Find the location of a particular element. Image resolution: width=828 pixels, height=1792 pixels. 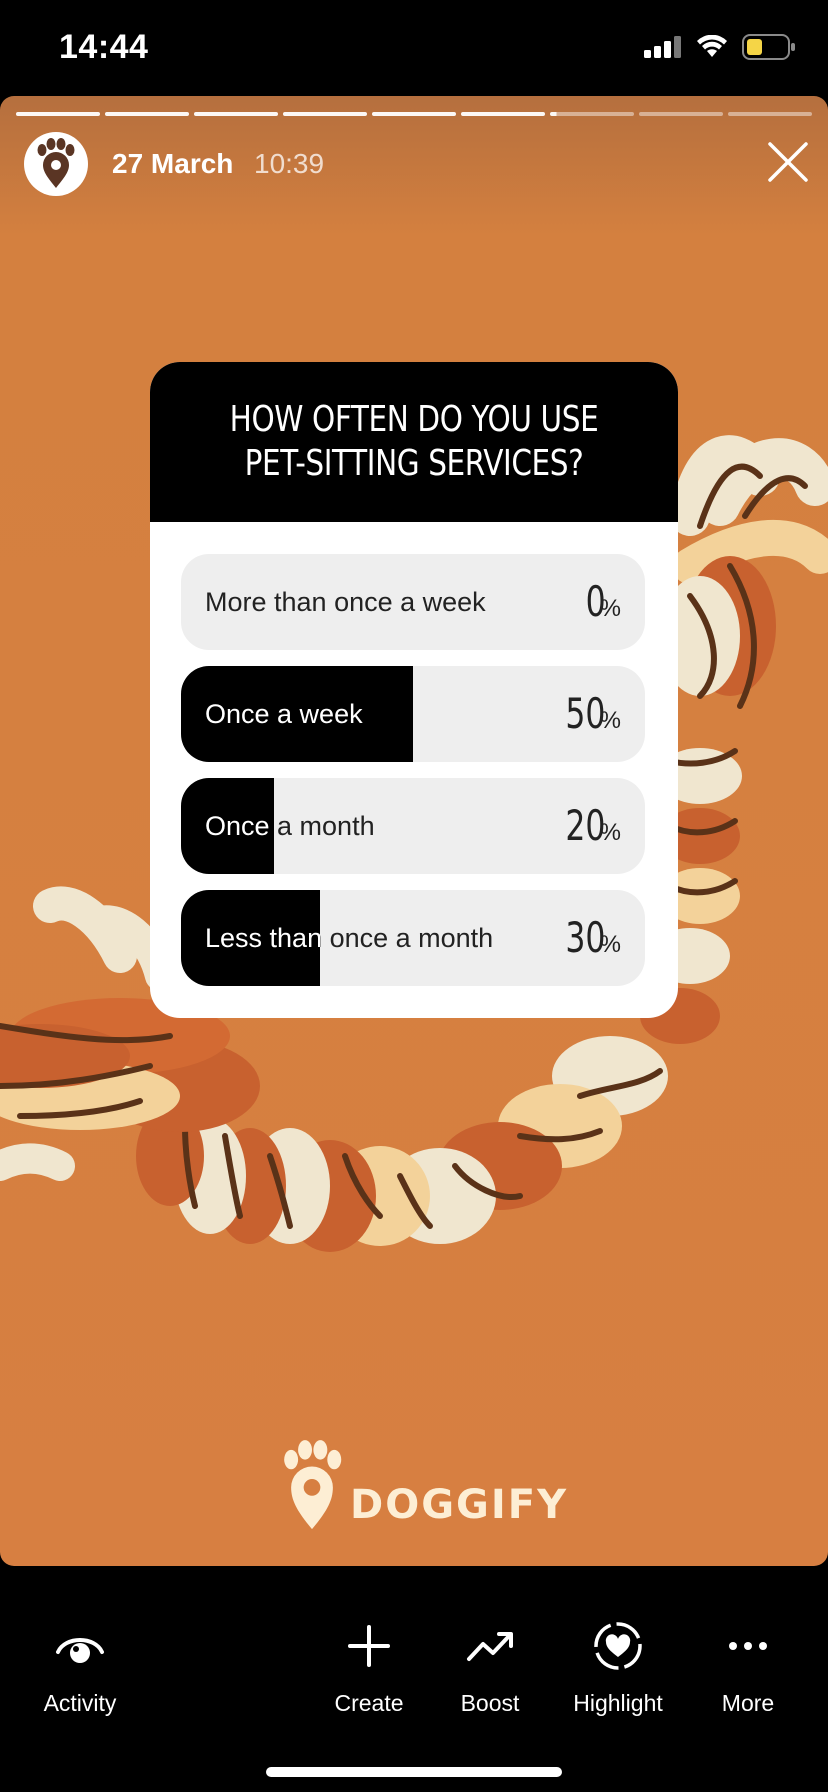

story-progress-bar is located at coordinates (414, 114).